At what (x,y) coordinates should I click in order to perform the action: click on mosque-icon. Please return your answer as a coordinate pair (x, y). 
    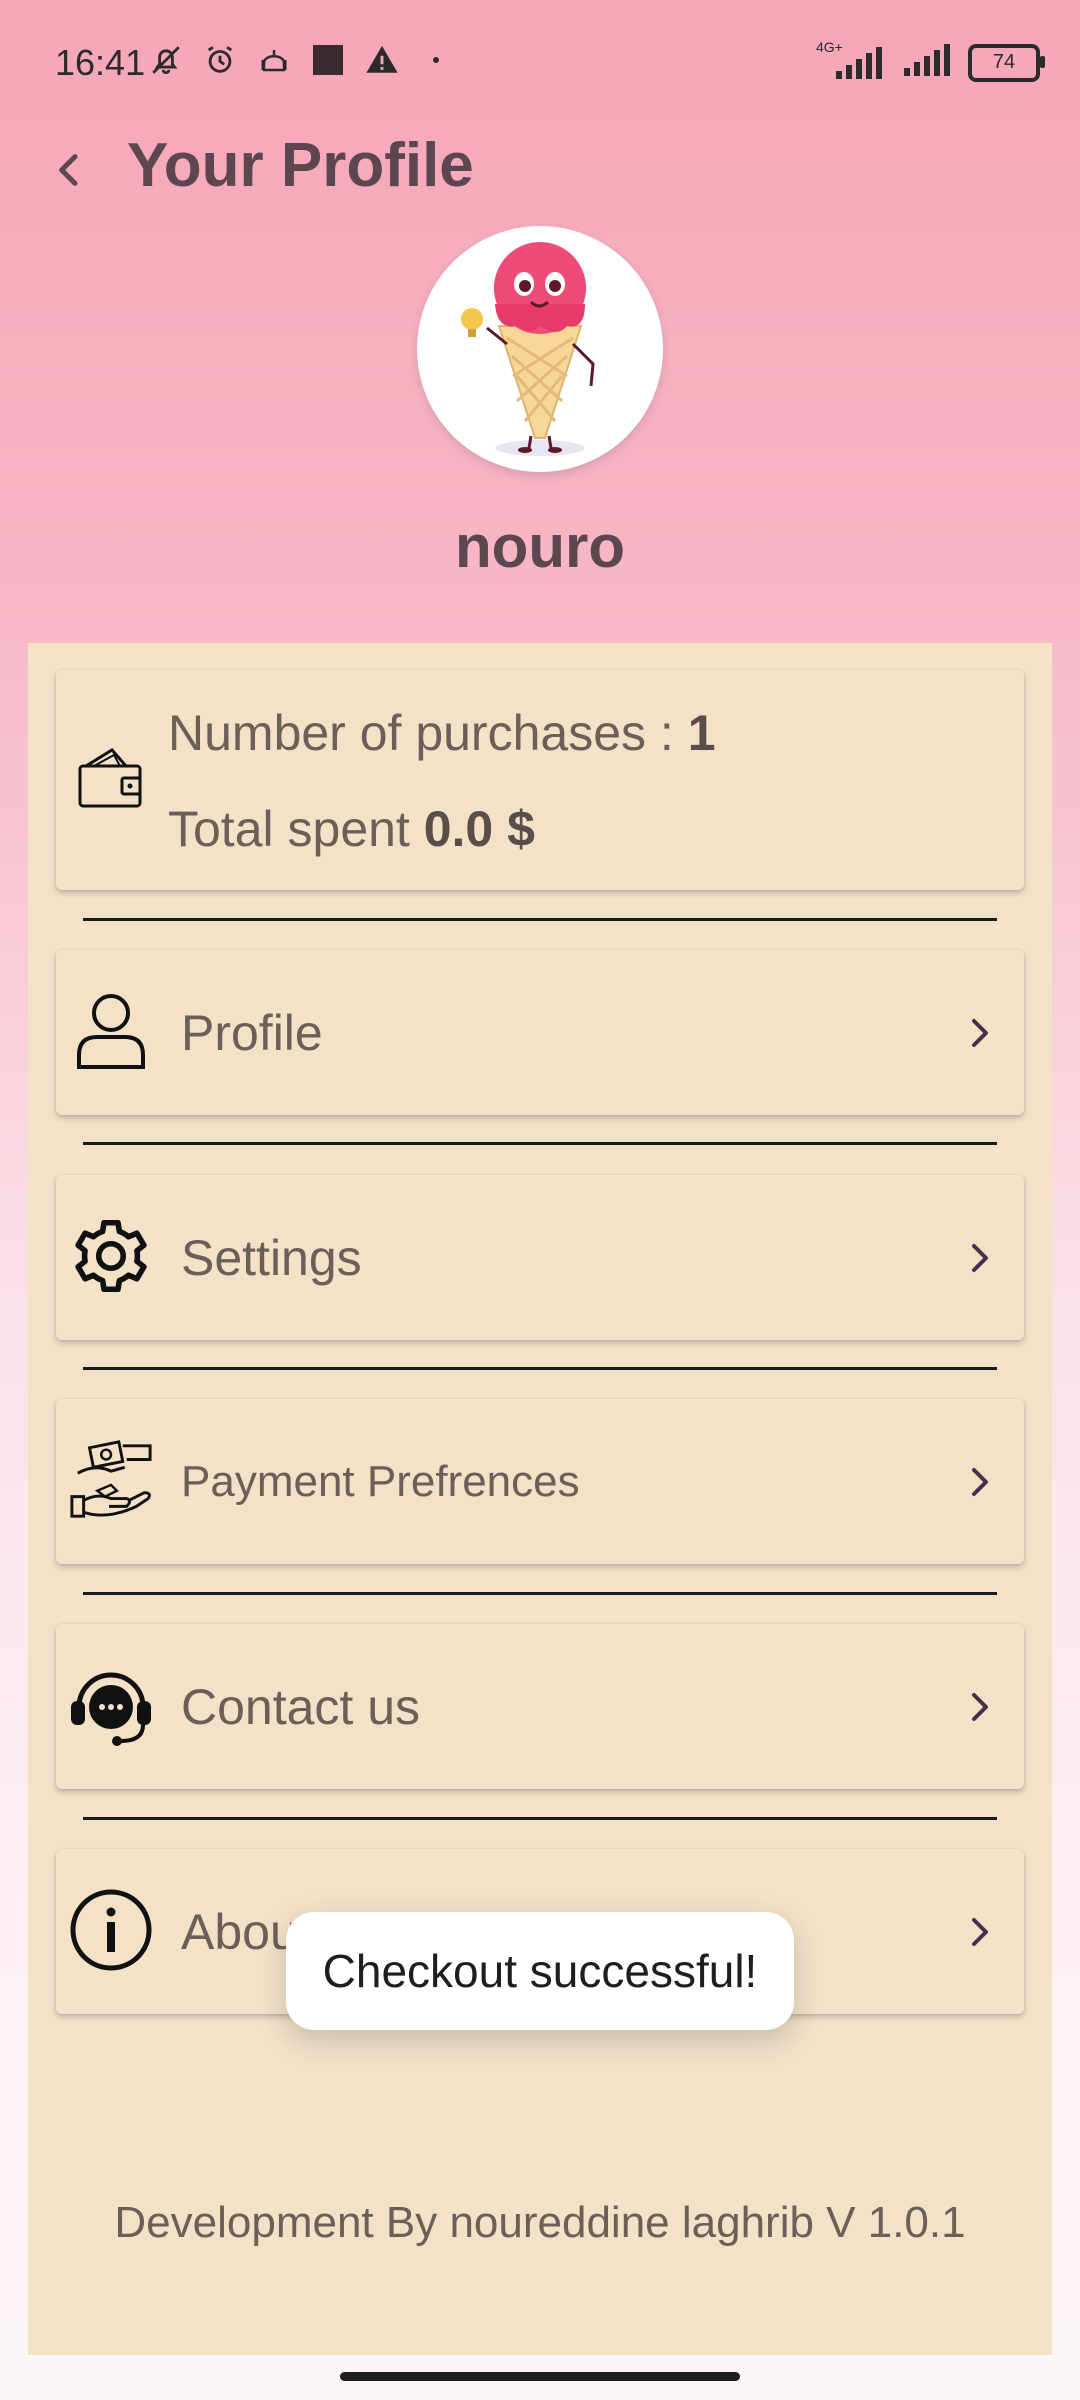
    Looking at the image, I should click on (274, 60).